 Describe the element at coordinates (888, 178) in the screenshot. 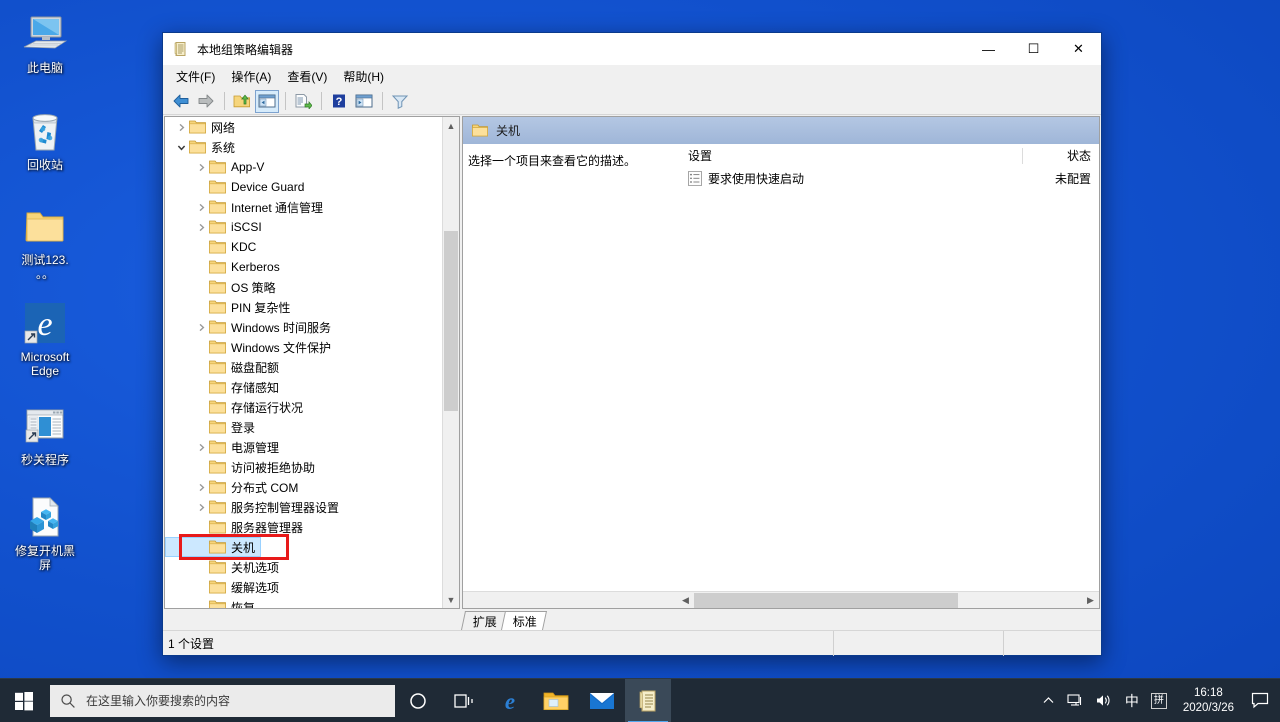

I see `setting-row: 要求使用快速启动 未配置` at that location.